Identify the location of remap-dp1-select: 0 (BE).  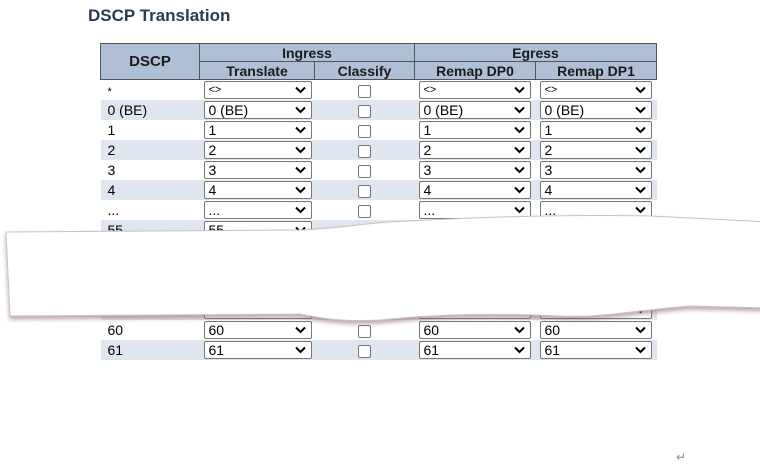
(595, 110).